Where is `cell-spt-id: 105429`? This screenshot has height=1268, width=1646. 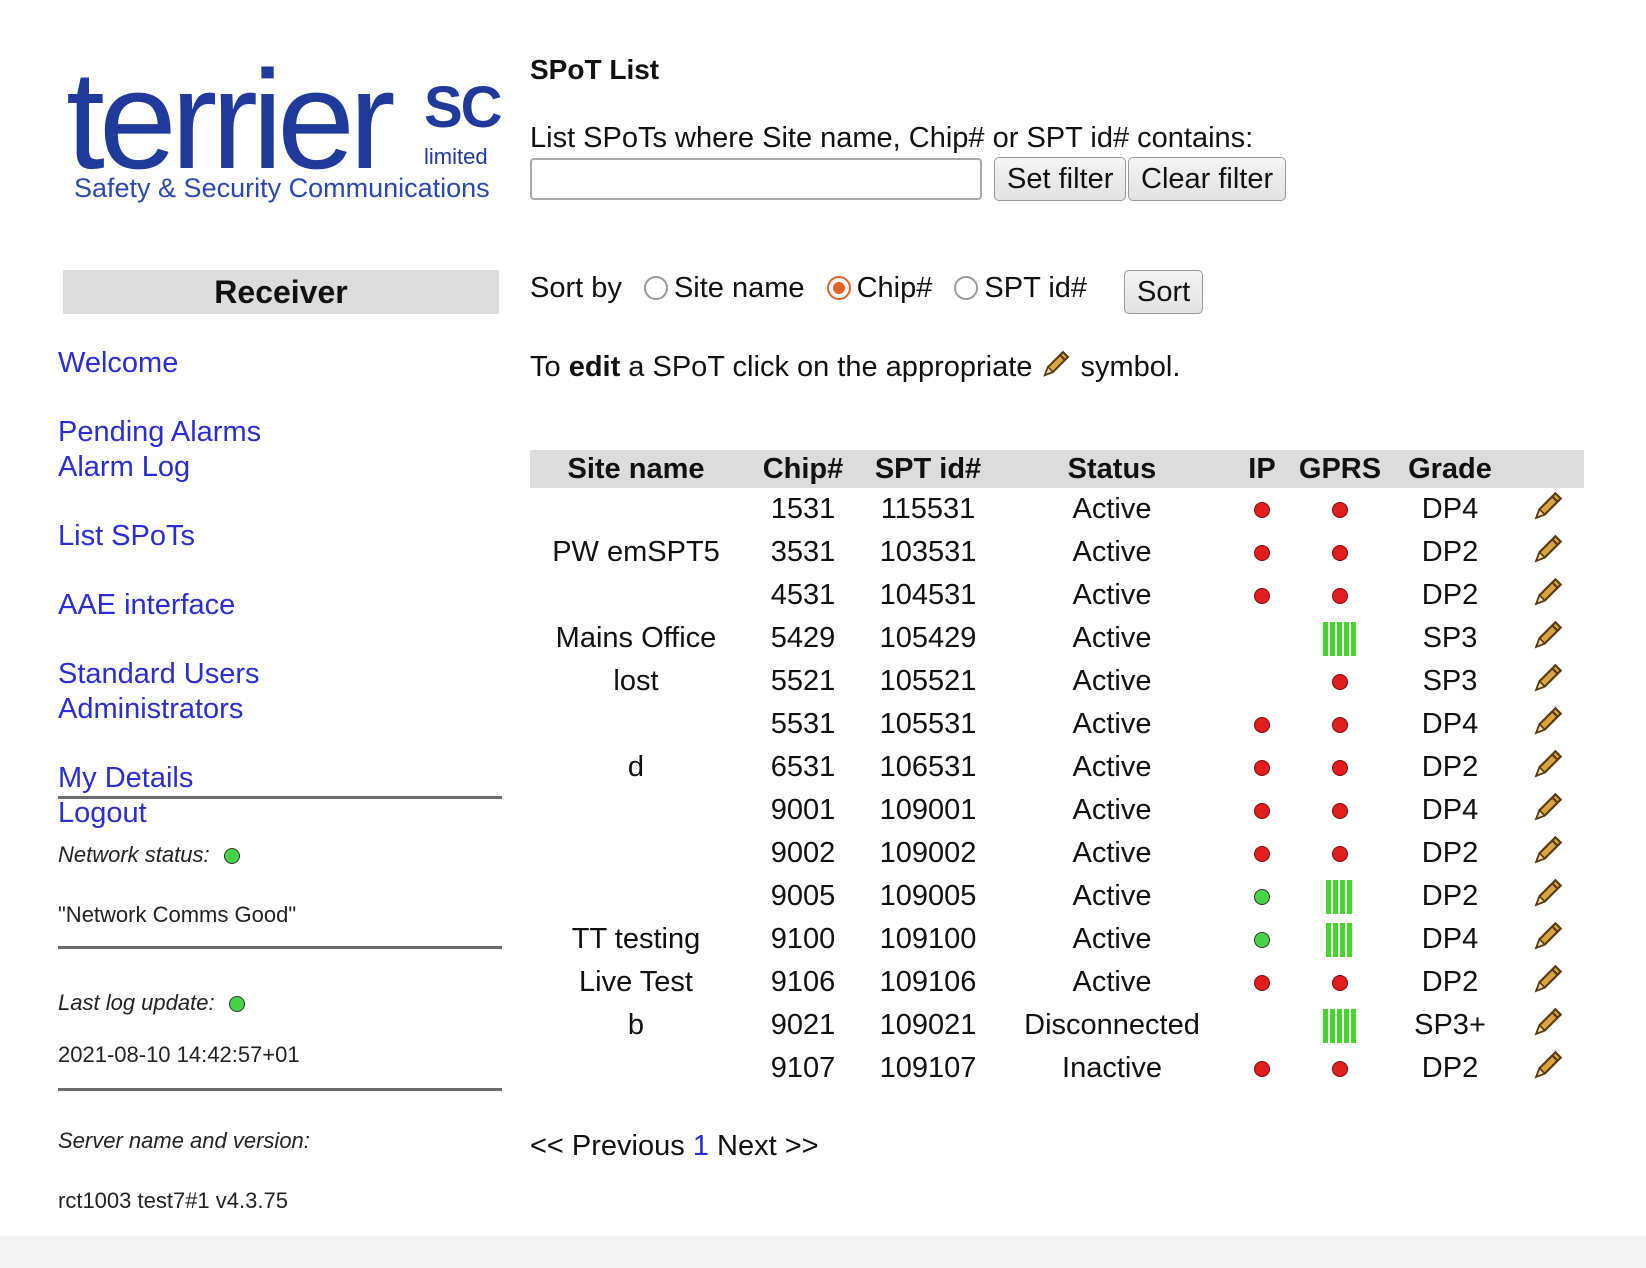 cell-spt-id: 105429 is located at coordinates (928, 638).